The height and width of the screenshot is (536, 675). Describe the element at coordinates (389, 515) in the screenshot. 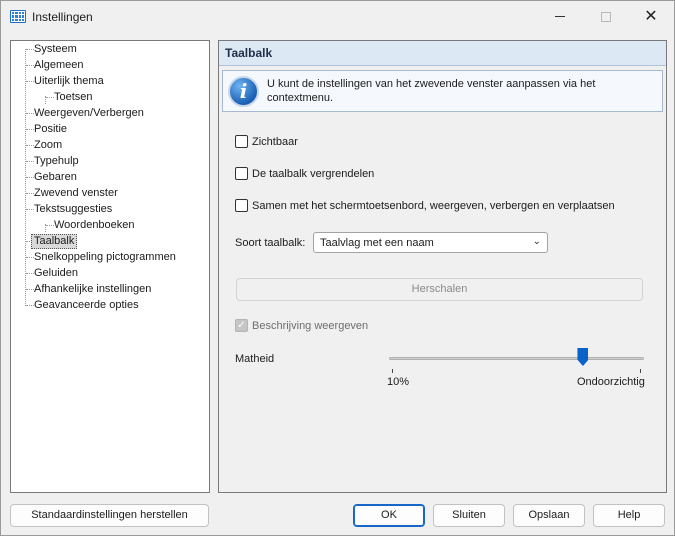

I see `ok-button: OK` at that location.